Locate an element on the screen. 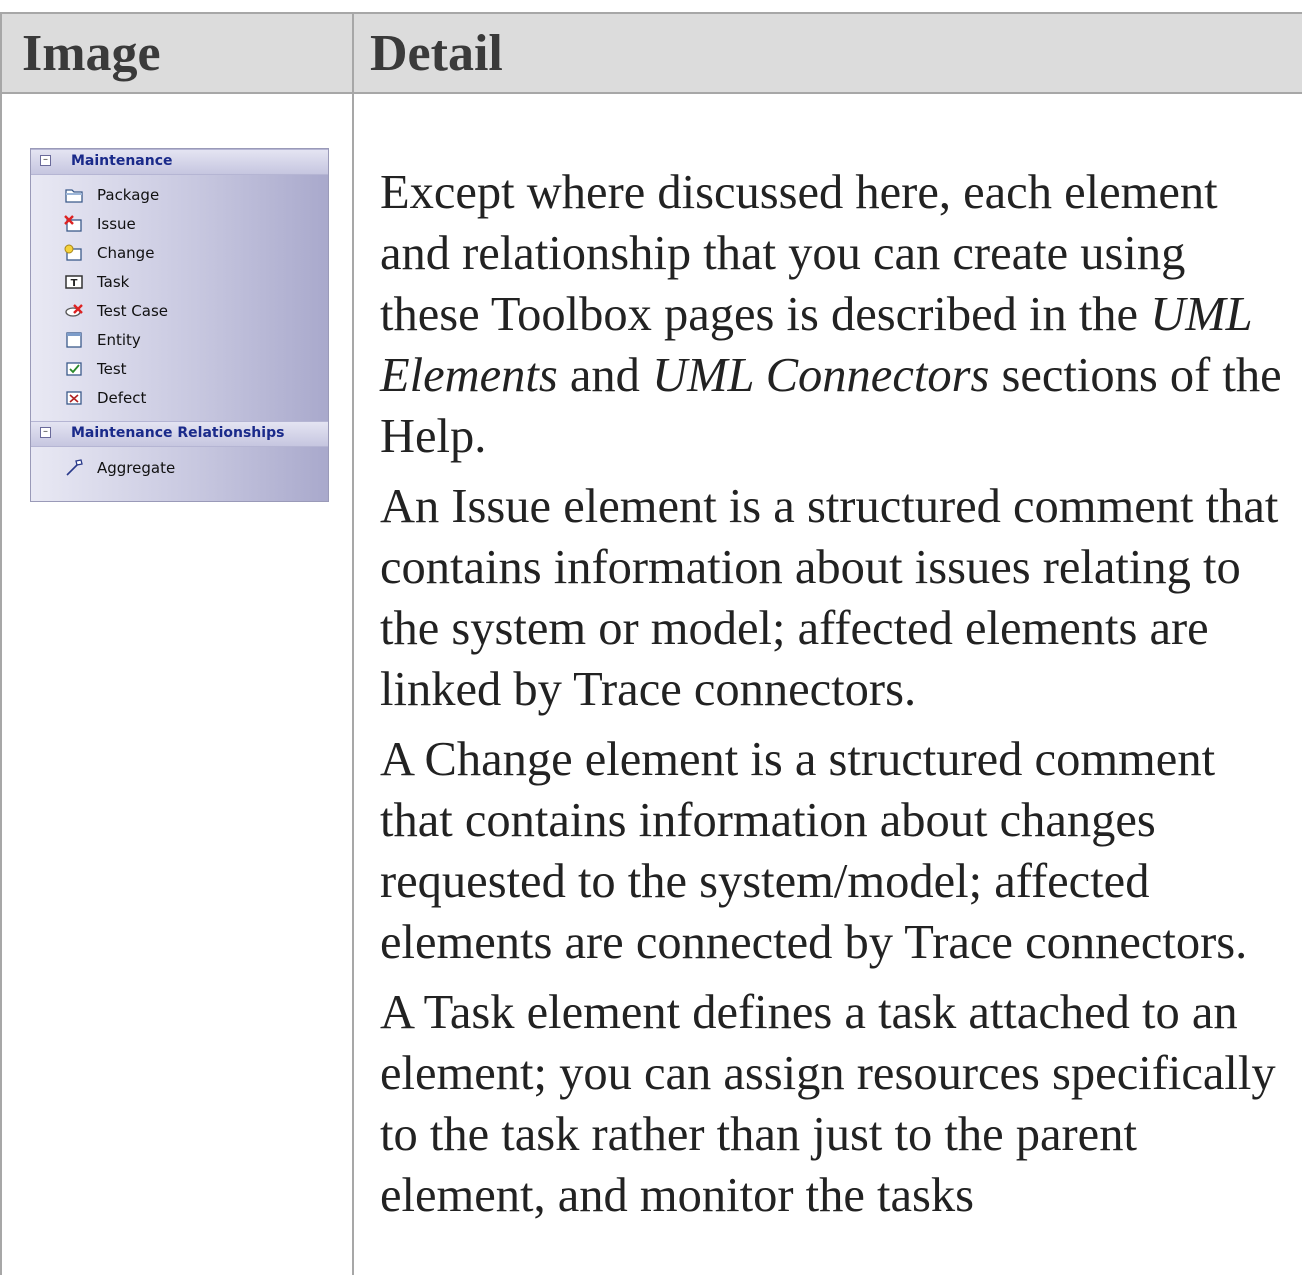  item-label: Task is located at coordinates (113, 282).